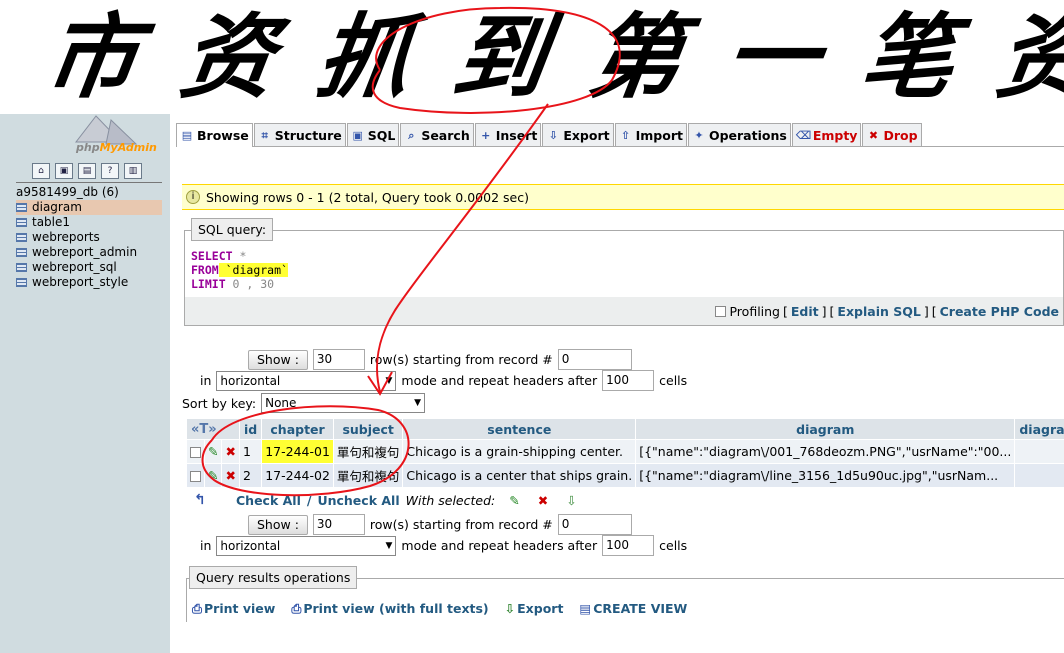 This screenshot has width=1064, height=653. Describe the element at coordinates (214, 135) in the screenshot. I see `tab-browse: ▤ Browse` at that location.